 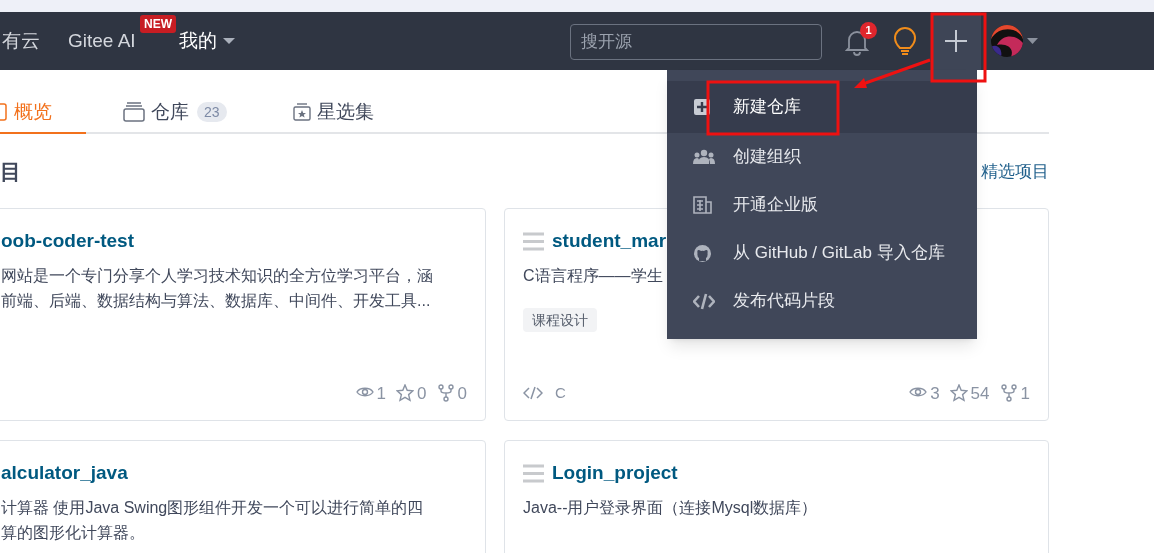 I want to click on new-badge: NEW, so click(x=158, y=23).